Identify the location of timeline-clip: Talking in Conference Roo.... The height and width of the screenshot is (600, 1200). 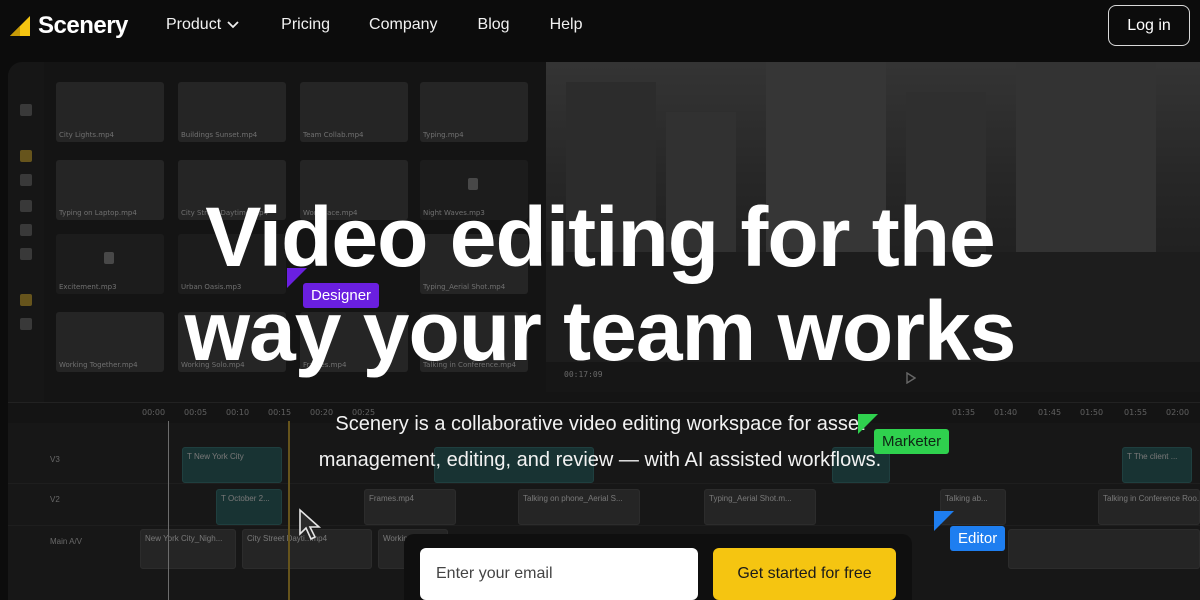
(1149, 507).